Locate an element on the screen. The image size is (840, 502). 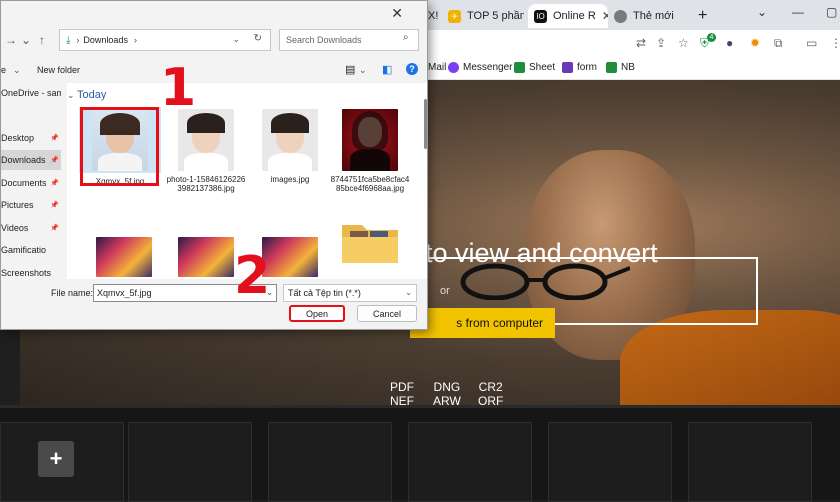
new-tab-button: + is located at coordinates (706, 16).